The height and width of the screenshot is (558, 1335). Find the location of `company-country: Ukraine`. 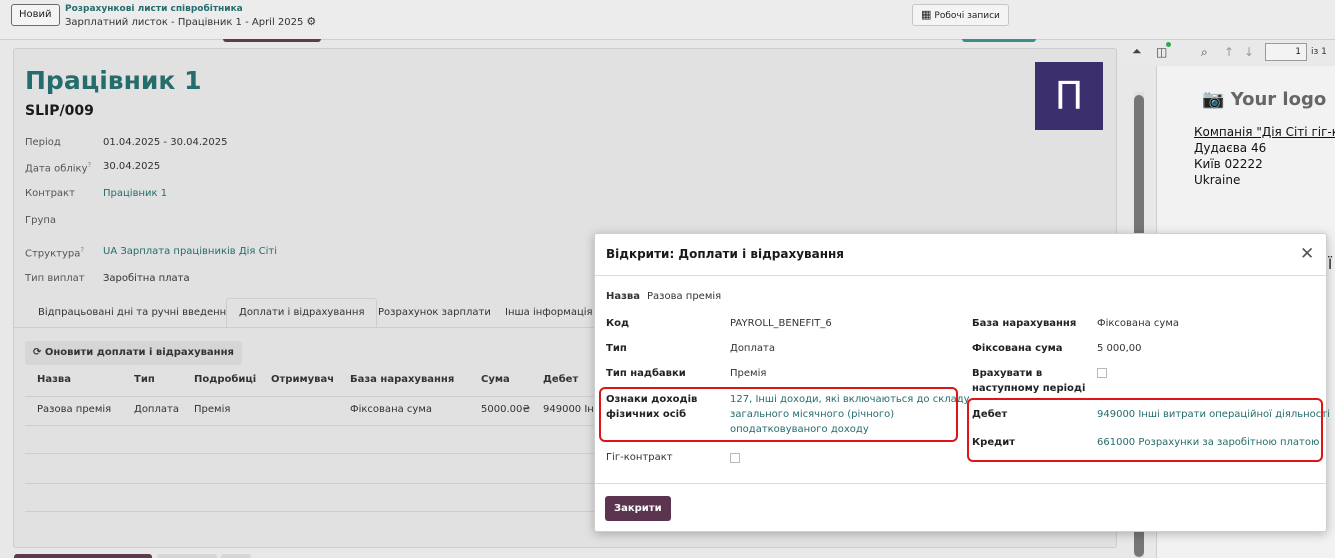

company-country: Ukraine is located at coordinates (1217, 180).